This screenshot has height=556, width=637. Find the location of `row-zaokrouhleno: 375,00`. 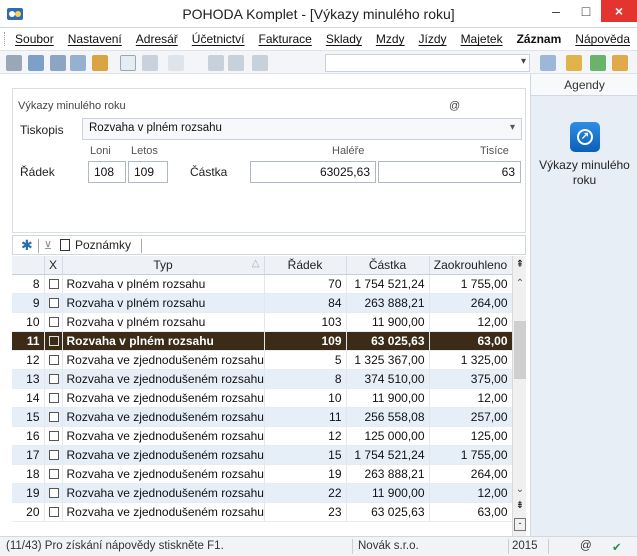

row-zaokrouhleno: 375,00 is located at coordinates (471, 379).